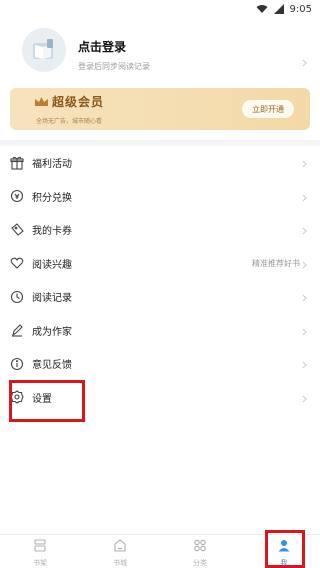 Image resolution: width=320 pixels, height=568 pixels. Describe the element at coordinates (40, 562) in the screenshot. I see `tab-label: 书架` at that location.